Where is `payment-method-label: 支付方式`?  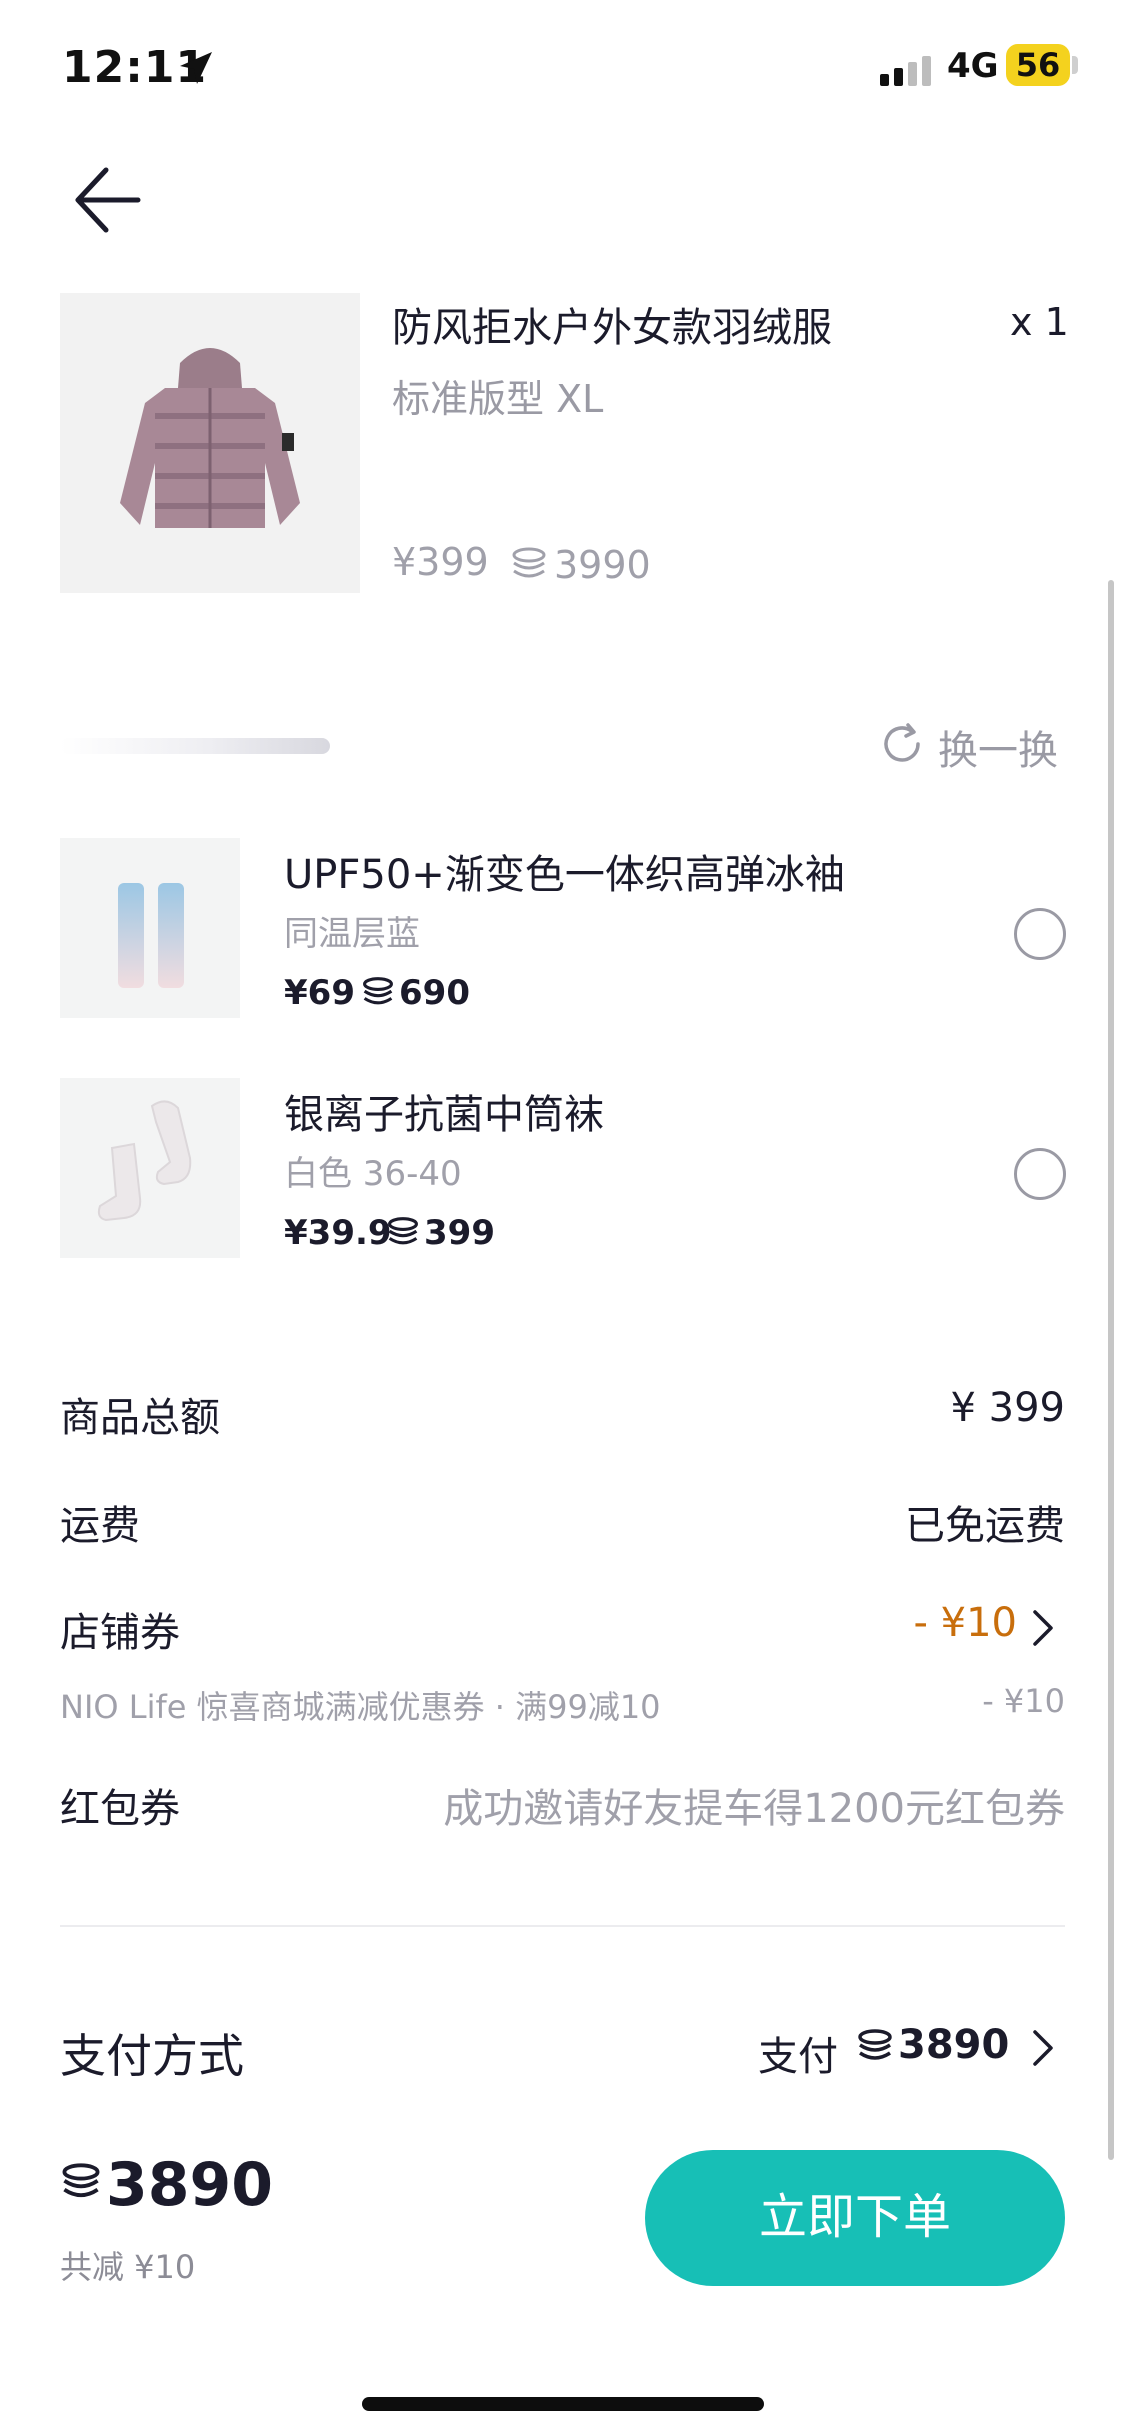 payment-method-label: 支付方式 is located at coordinates (152, 2056).